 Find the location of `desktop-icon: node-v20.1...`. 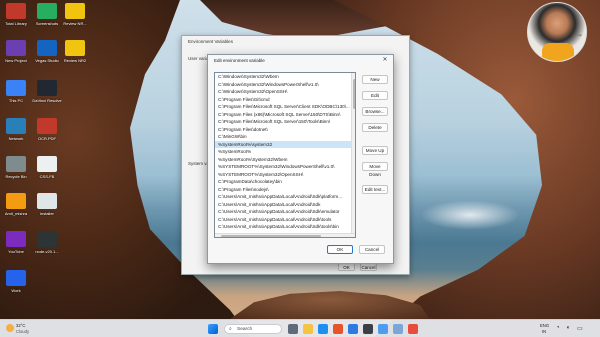

desktop-icon: node-v20.1... is located at coordinates (47, 242).